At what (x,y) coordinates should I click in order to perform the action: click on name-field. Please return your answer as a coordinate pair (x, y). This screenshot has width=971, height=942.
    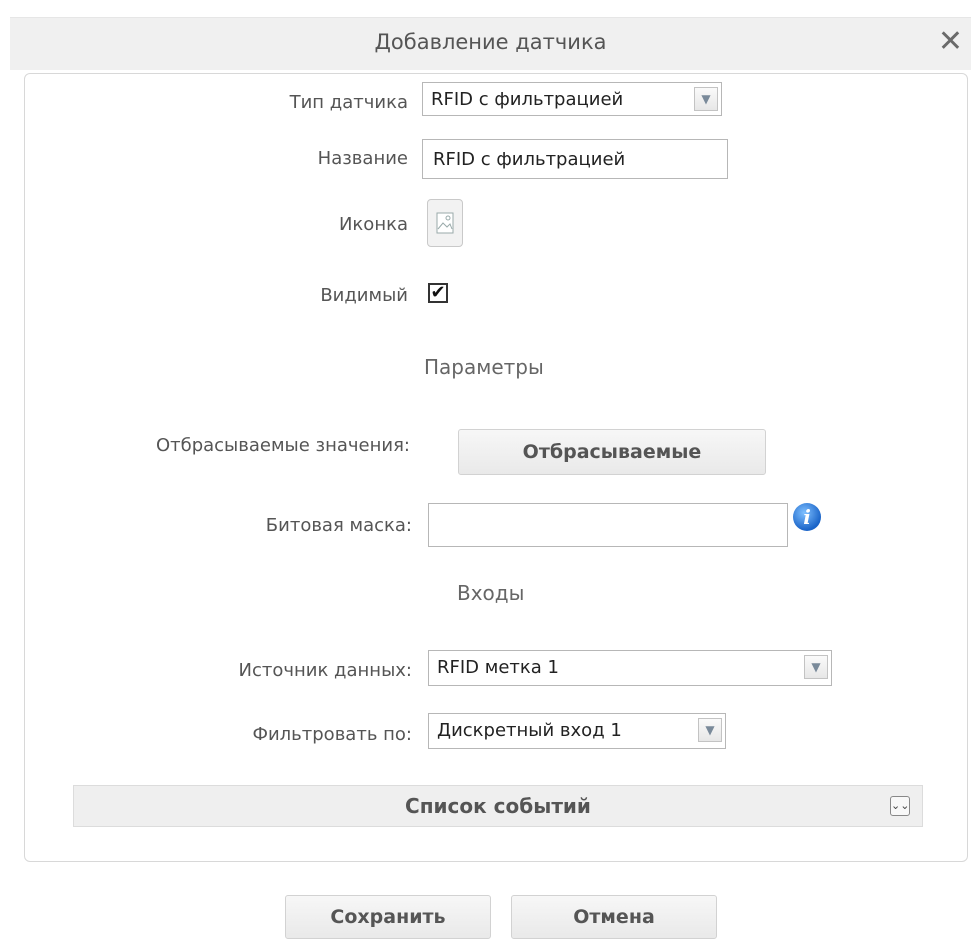
    Looking at the image, I should click on (575, 159).